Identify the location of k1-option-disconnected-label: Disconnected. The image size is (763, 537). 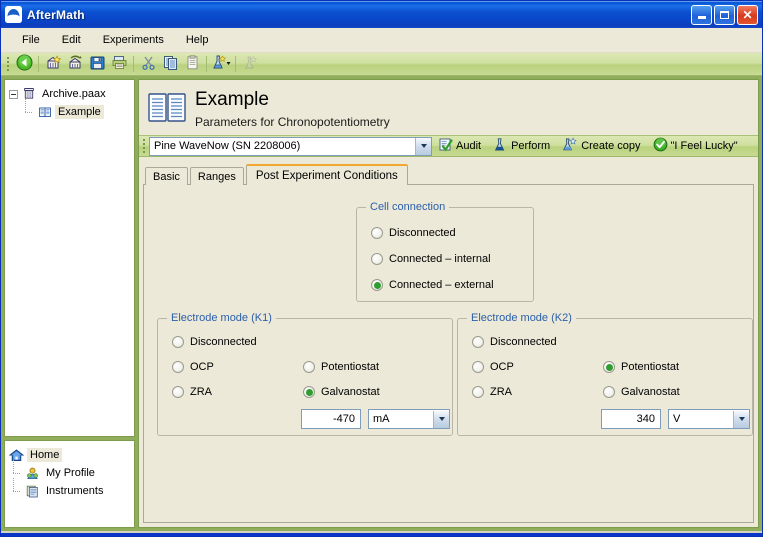
(223, 342).